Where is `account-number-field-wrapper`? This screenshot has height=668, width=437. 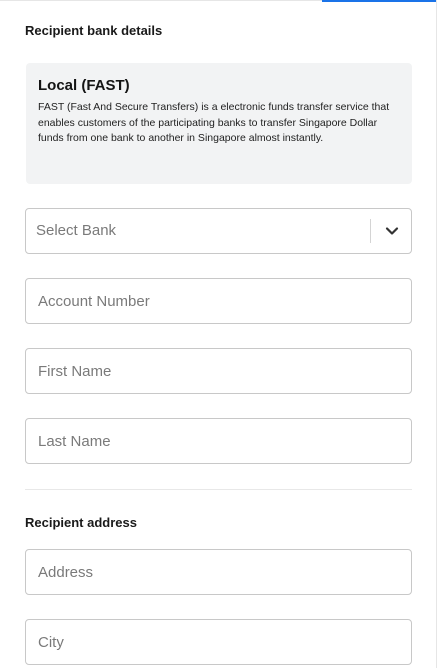
account-number-field-wrapper is located at coordinates (218, 301).